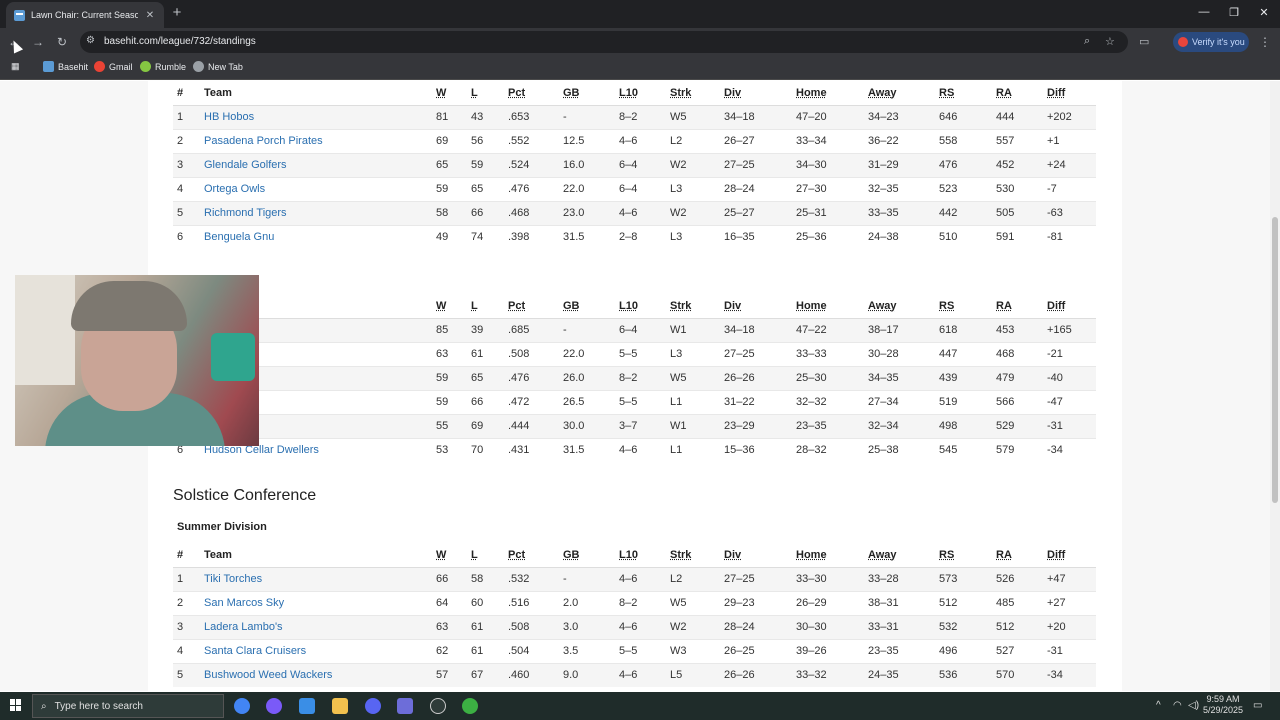  What do you see at coordinates (274, 706) in the screenshot?
I see `copilot-icon` at bounding box center [274, 706].